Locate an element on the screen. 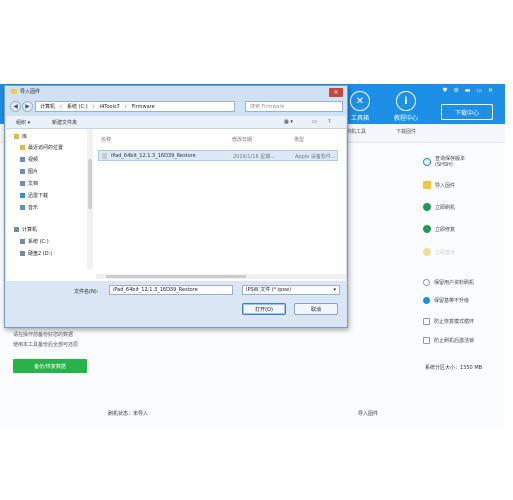 The image size is (513, 500). address-bar: 计算机 › 系统 (C:) › i4Tools7 › Firmware is located at coordinates (135, 106).